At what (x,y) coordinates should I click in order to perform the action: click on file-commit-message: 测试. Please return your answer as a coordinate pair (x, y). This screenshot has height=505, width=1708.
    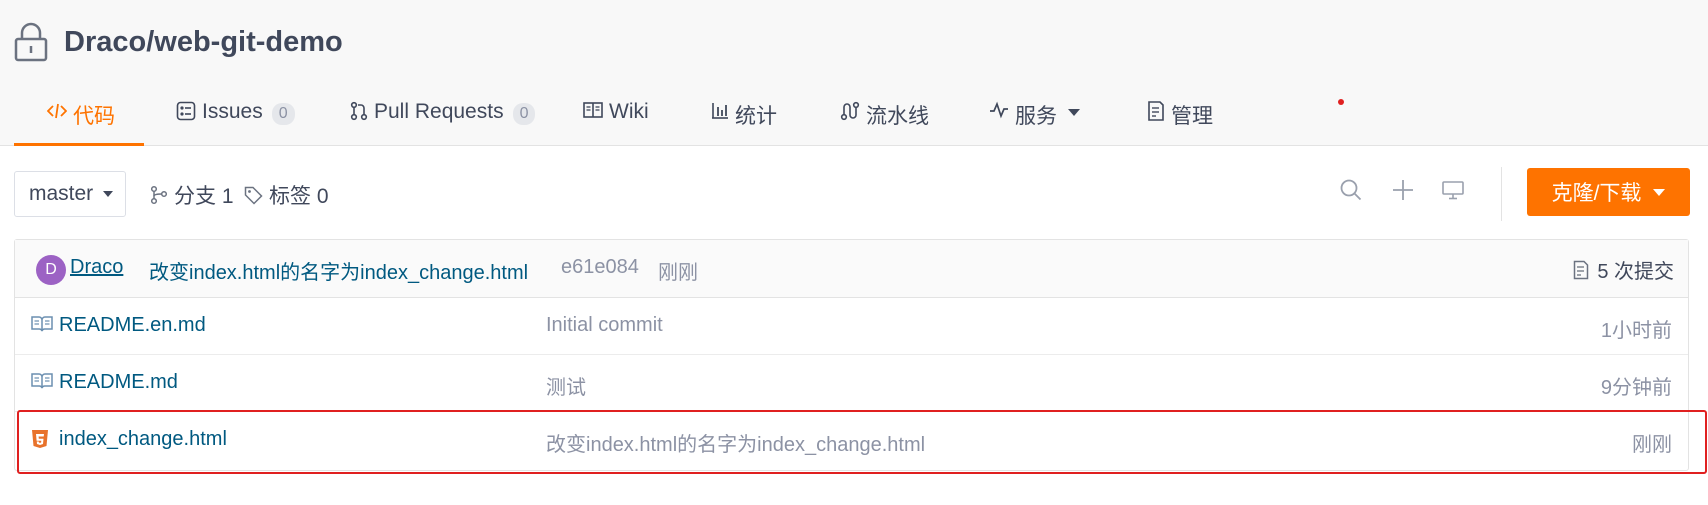
    Looking at the image, I should click on (566, 385).